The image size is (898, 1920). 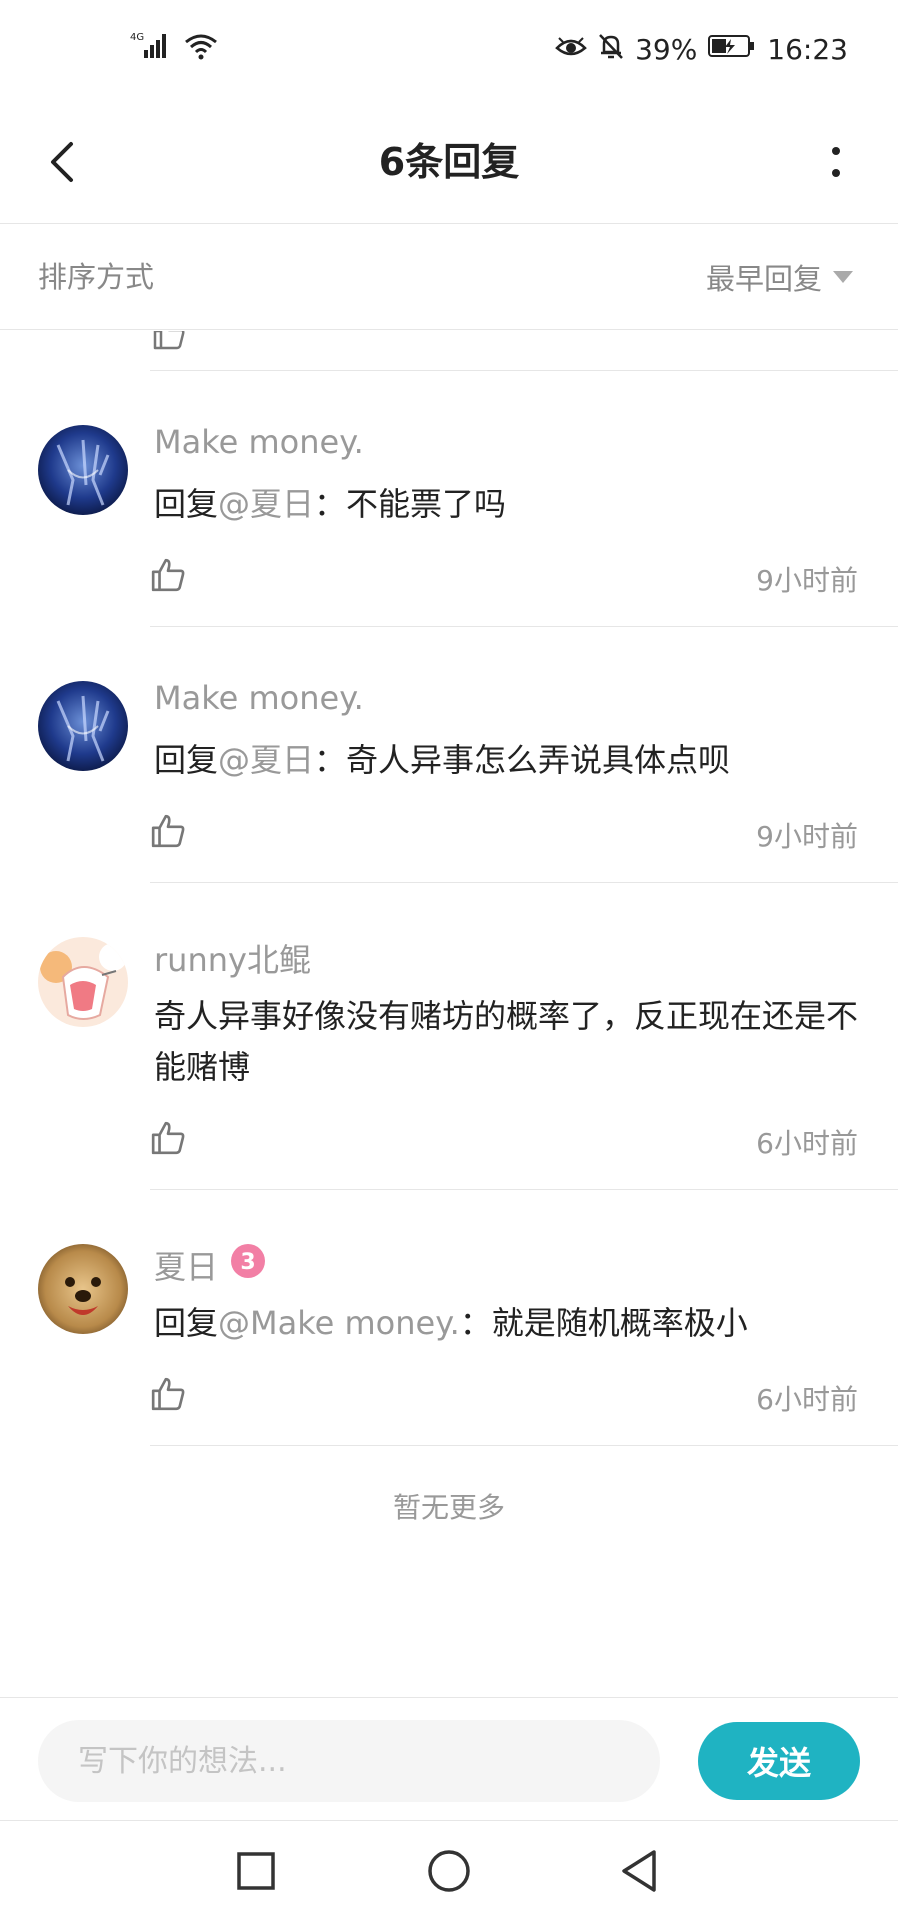 I want to click on sort-label: 排序方式, so click(x=96, y=277).